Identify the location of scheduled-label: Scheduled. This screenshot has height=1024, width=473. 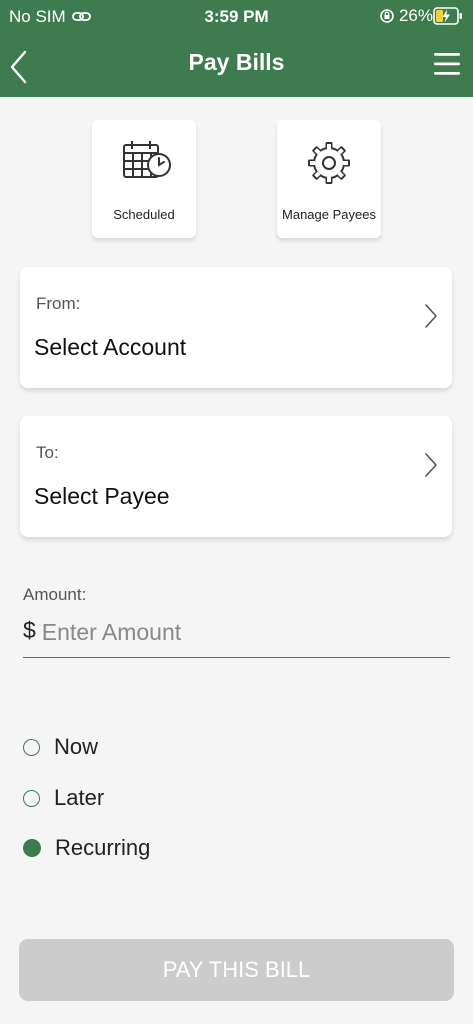
(144, 214).